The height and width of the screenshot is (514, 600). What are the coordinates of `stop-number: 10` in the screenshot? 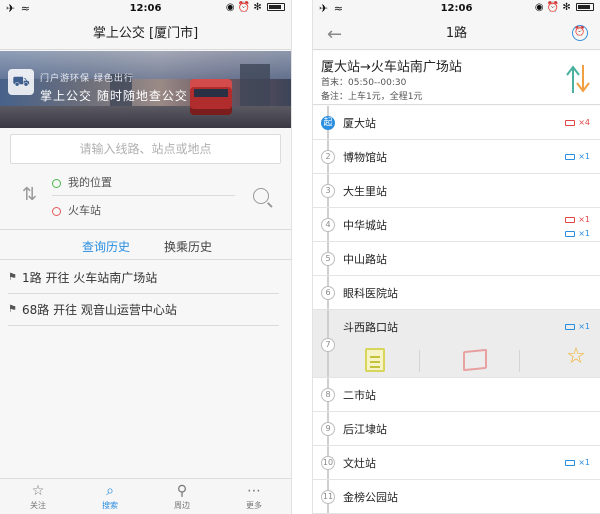 It's located at (328, 463).